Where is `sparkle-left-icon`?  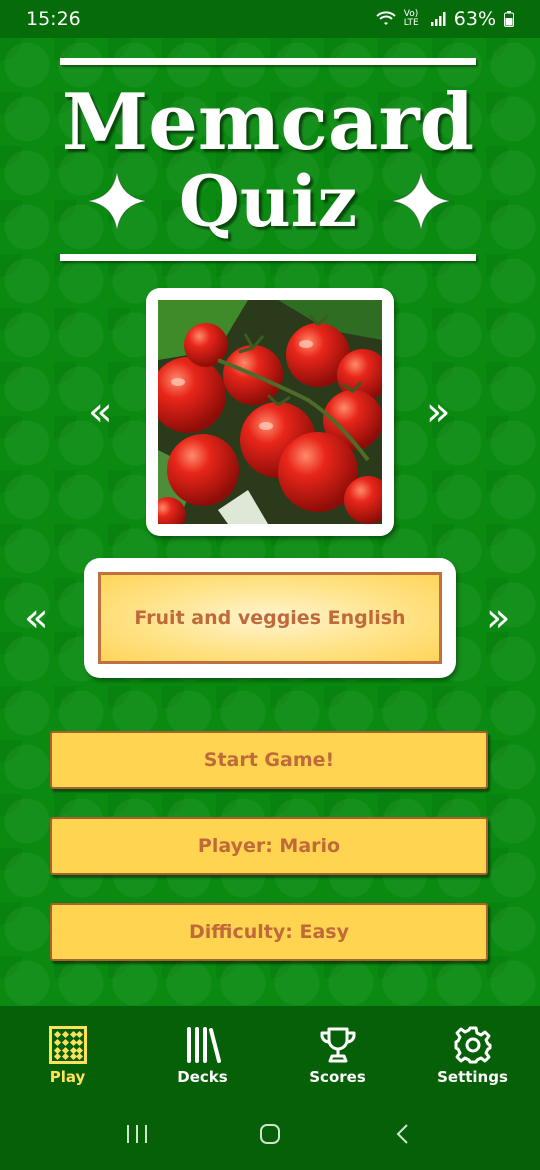
sparkle-left-icon is located at coordinates (117, 201).